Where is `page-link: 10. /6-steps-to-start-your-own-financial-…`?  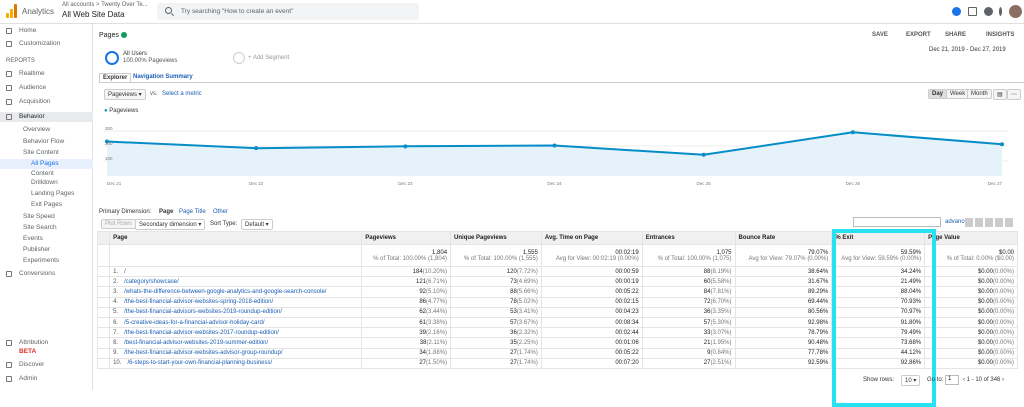 page-link: 10. /6-steps-to-start-your-own-financial-… is located at coordinates (236, 363).